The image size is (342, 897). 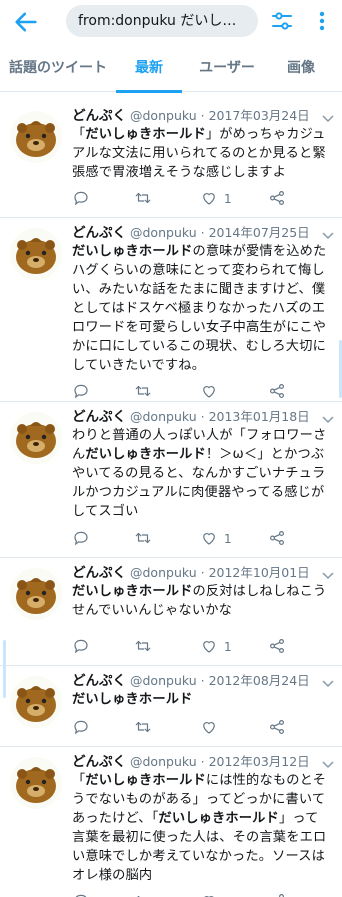 What do you see at coordinates (259, 416) in the screenshot?
I see `tweet-date: 2013年01月18日` at bounding box center [259, 416].